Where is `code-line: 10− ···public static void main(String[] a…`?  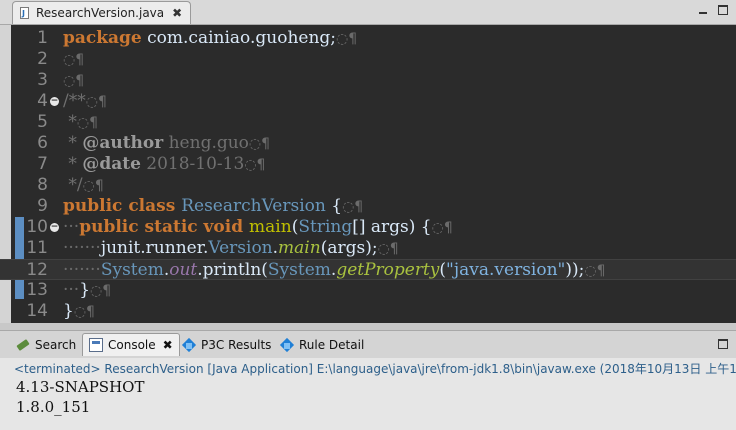
code-line: 10− ···public static void main(String[] a… is located at coordinates (368, 227).